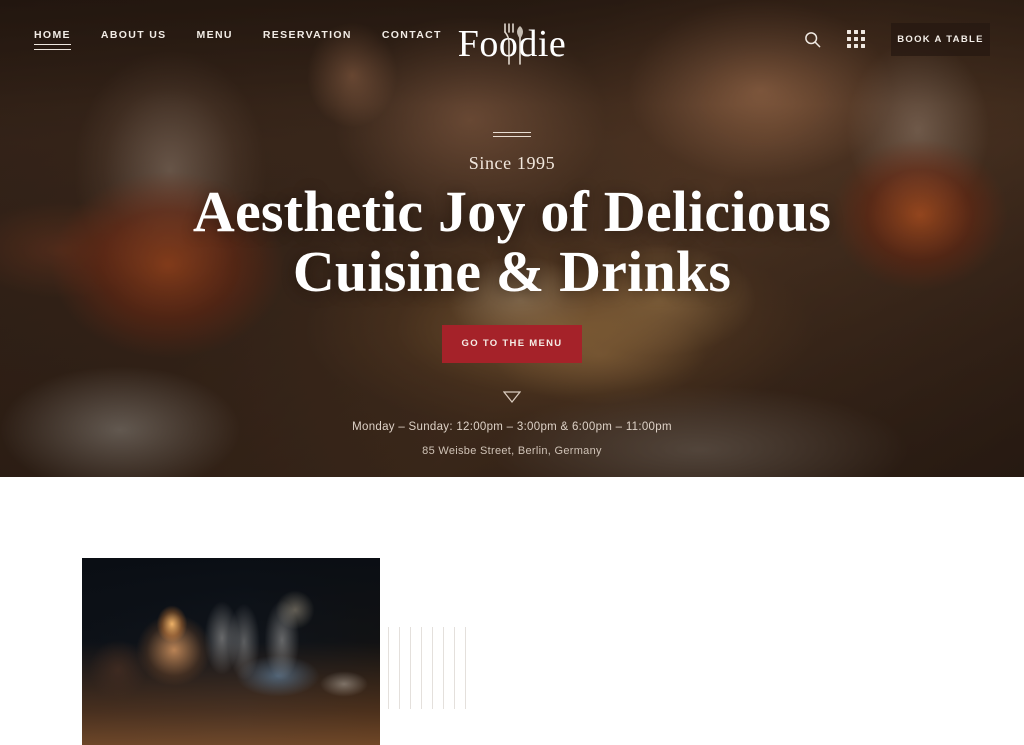 The width and height of the screenshot is (1024, 745). Describe the element at coordinates (429, 668) in the screenshot. I see `stripes-pattern` at that location.